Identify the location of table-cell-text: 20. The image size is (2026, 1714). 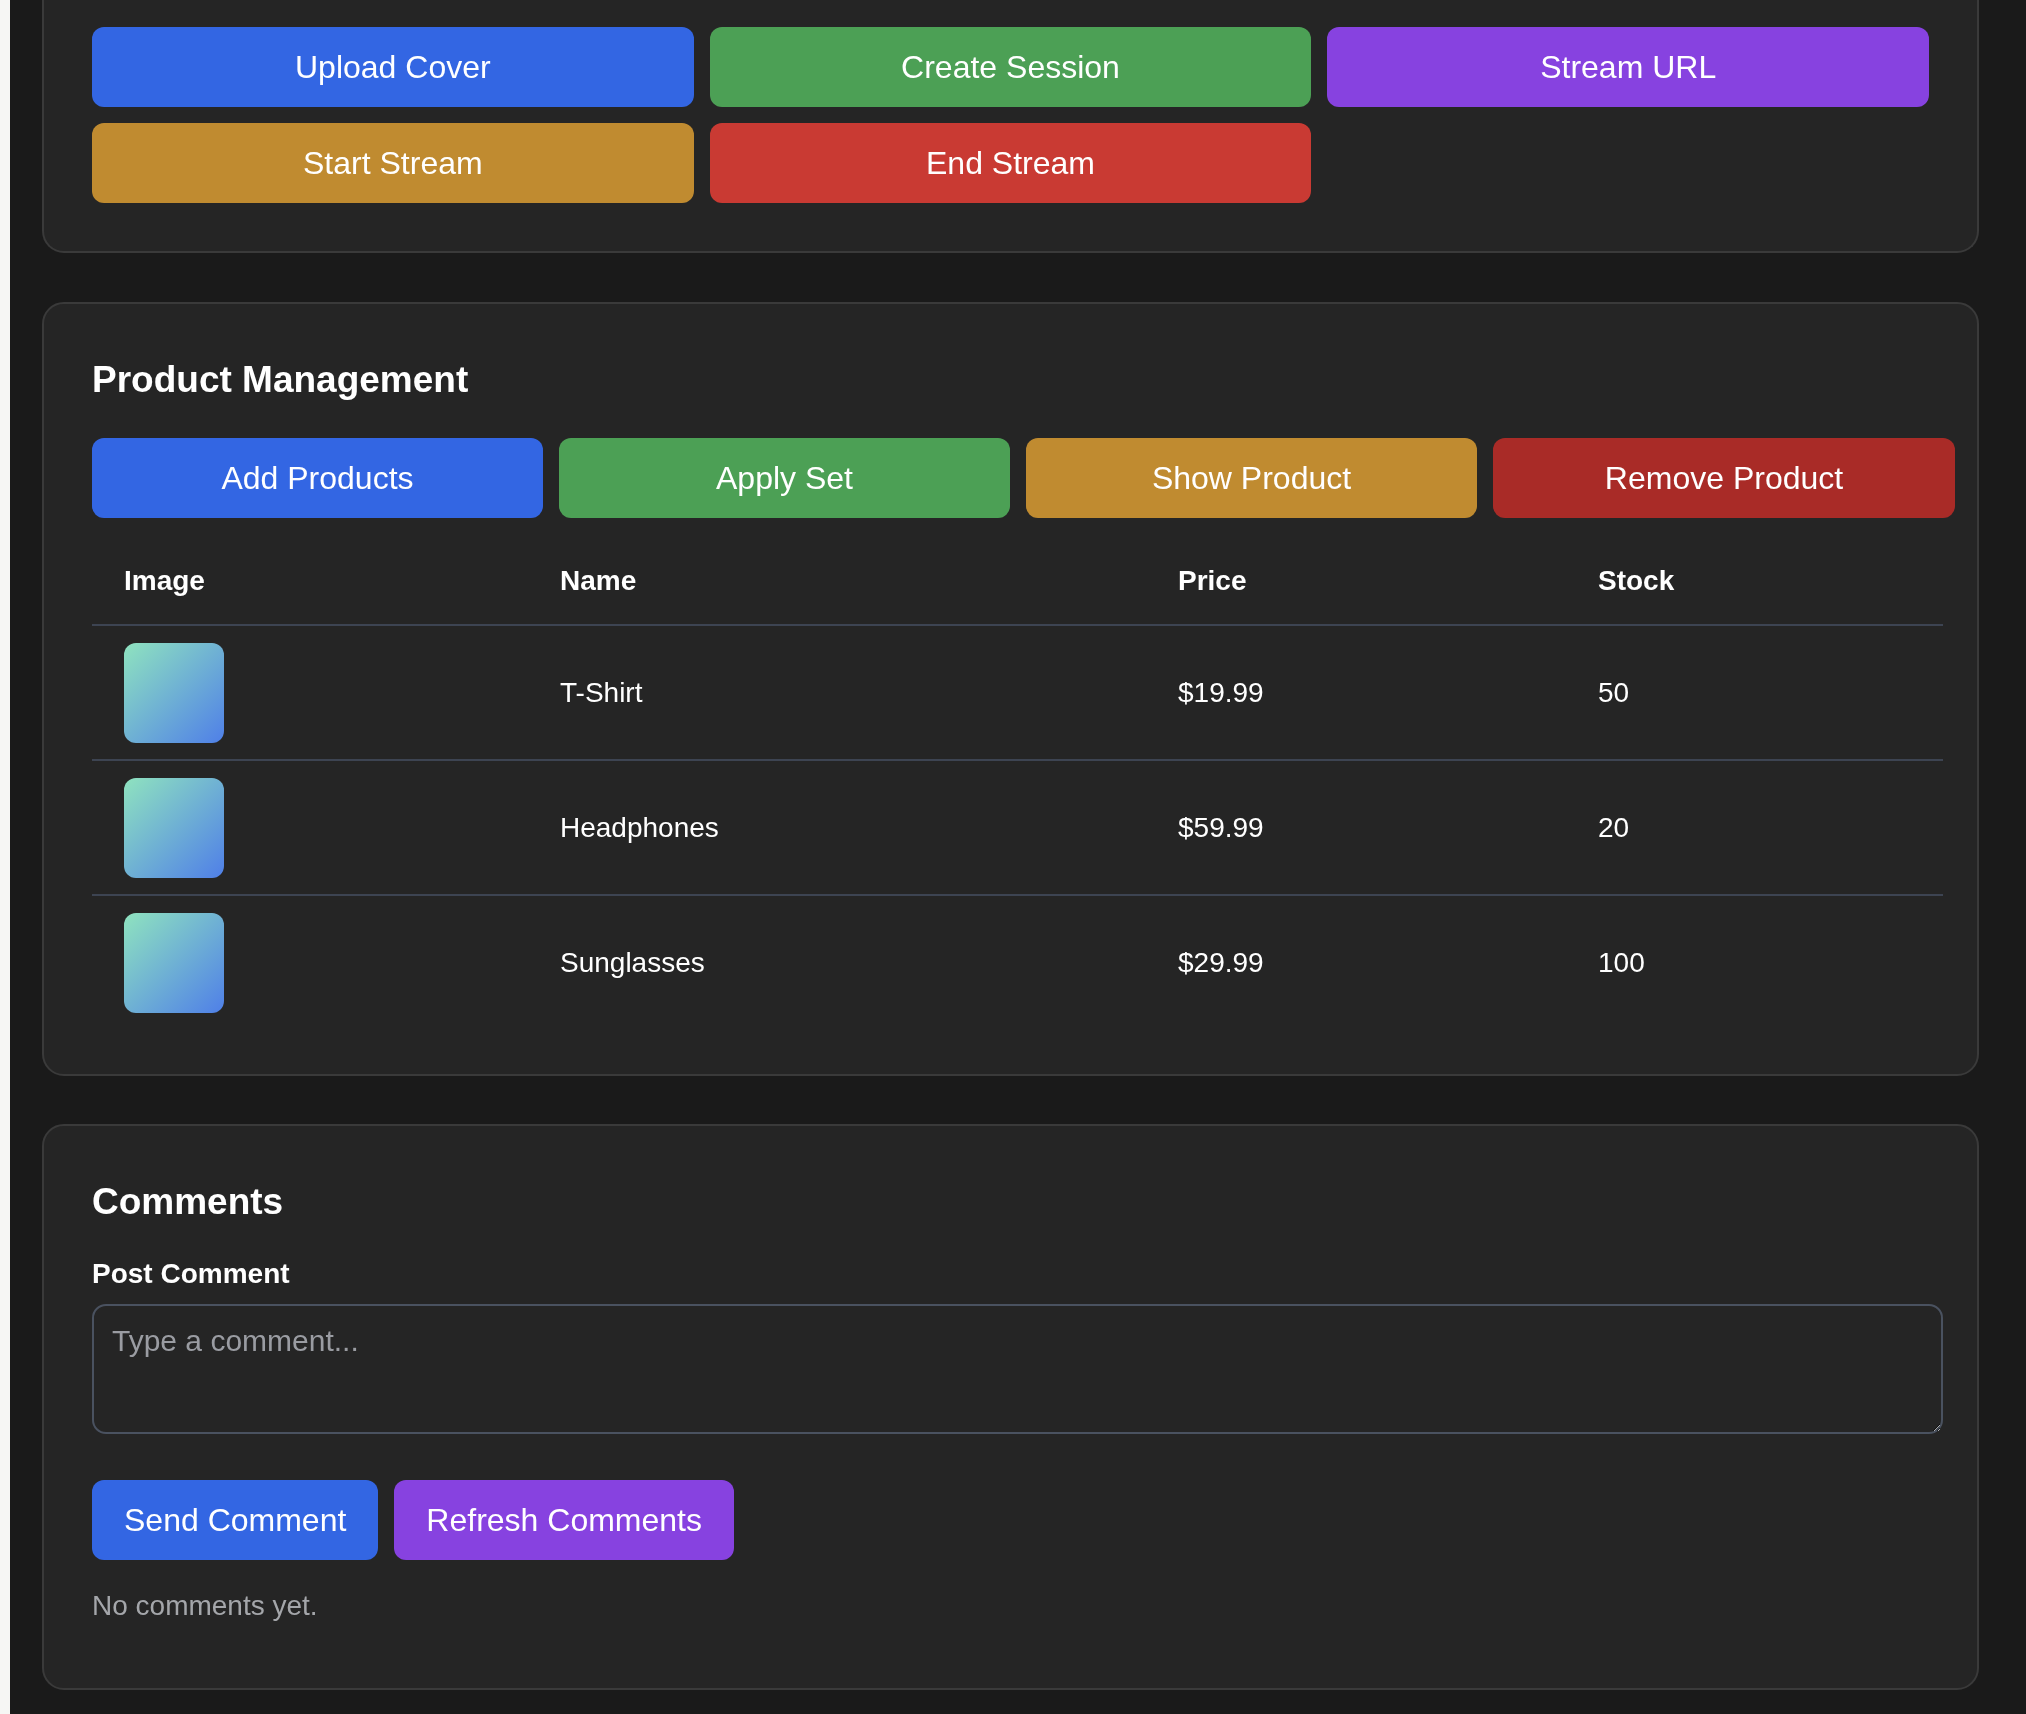
(1614, 827).